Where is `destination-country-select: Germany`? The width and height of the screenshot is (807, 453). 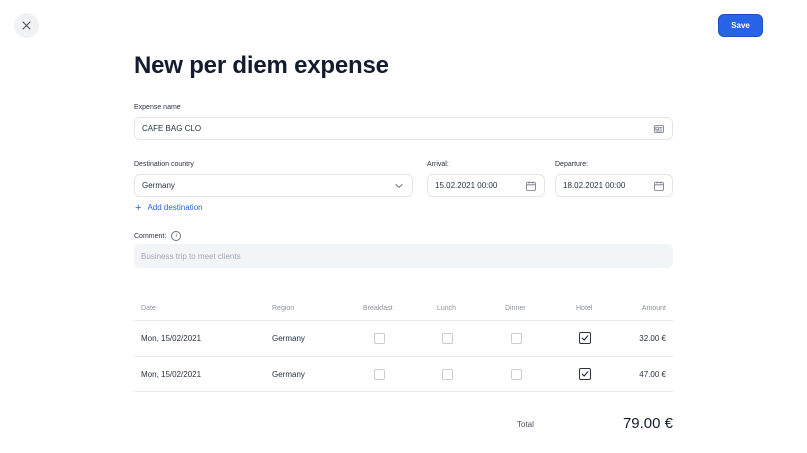
destination-country-select: Germany is located at coordinates (273, 185).